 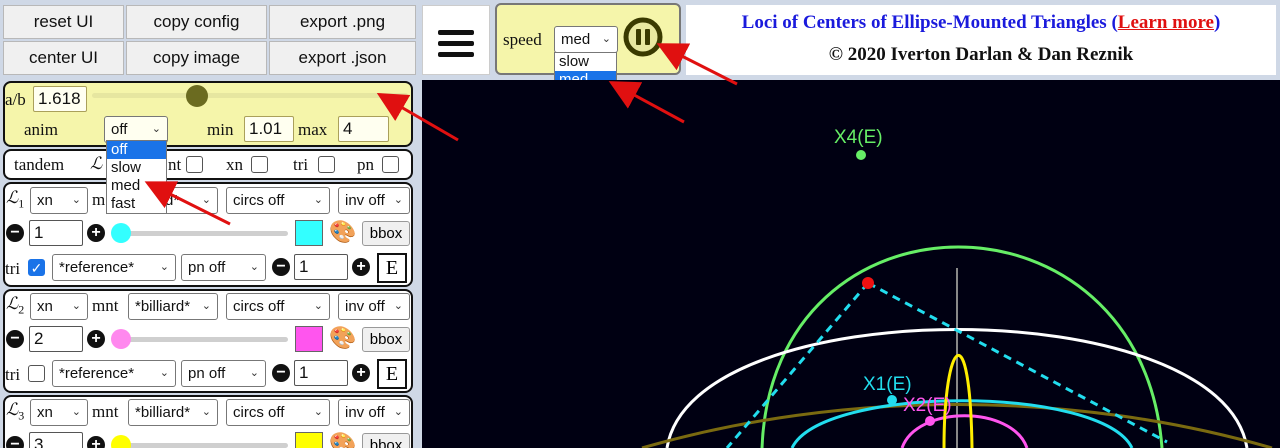 I want to click on arrow-to-pause, so click(x=697, y=64).